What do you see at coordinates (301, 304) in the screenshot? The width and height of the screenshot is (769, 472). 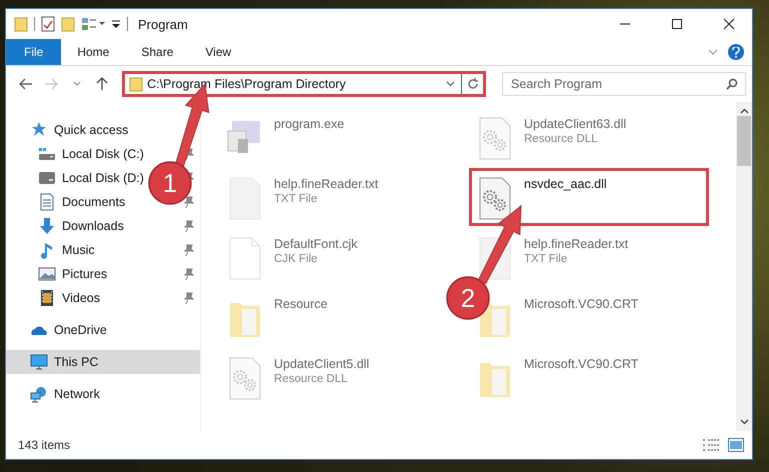 I see `file-name: Resource` at bounding box center [301, 304].